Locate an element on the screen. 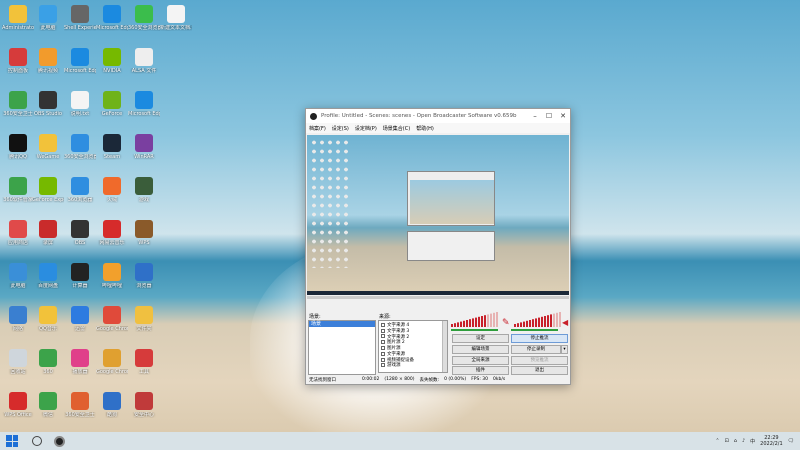  desktop-level-bar is located at coordinates (534, 330).